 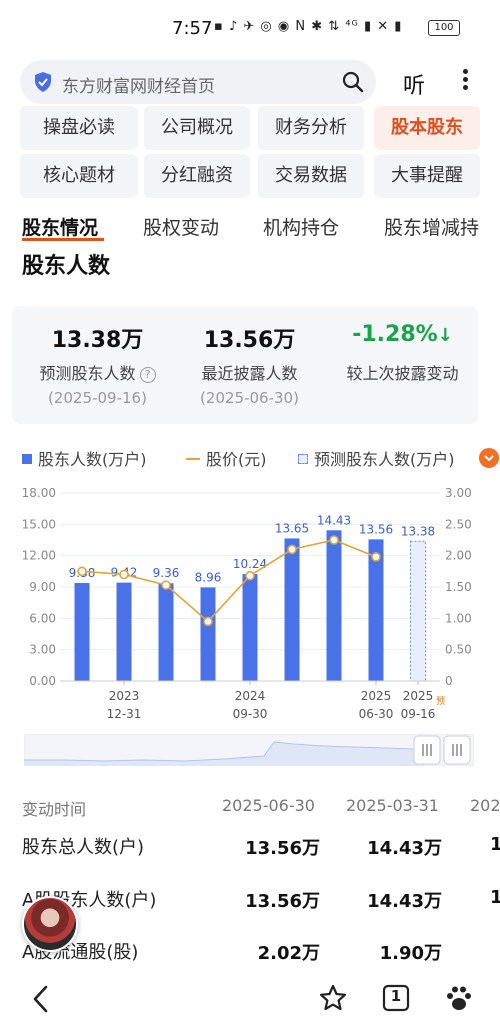 What do you see at coordinates (42, 650) in the screenshot?
I see `y-left-tick-label: 3.00` at bounding box center [42, 650].